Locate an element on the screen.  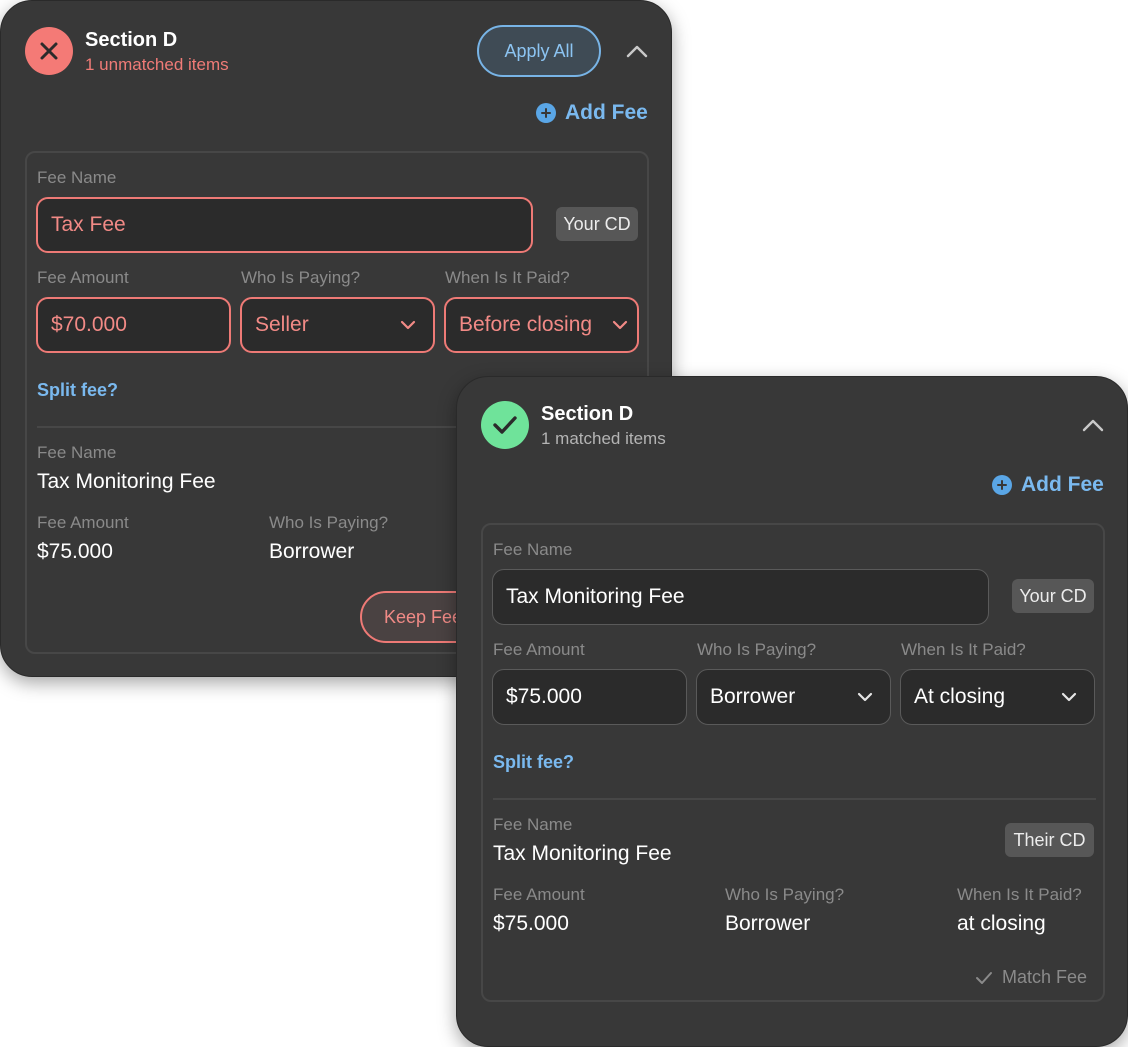
who-paying-select: Borrower is located at coordinates (793, 697).